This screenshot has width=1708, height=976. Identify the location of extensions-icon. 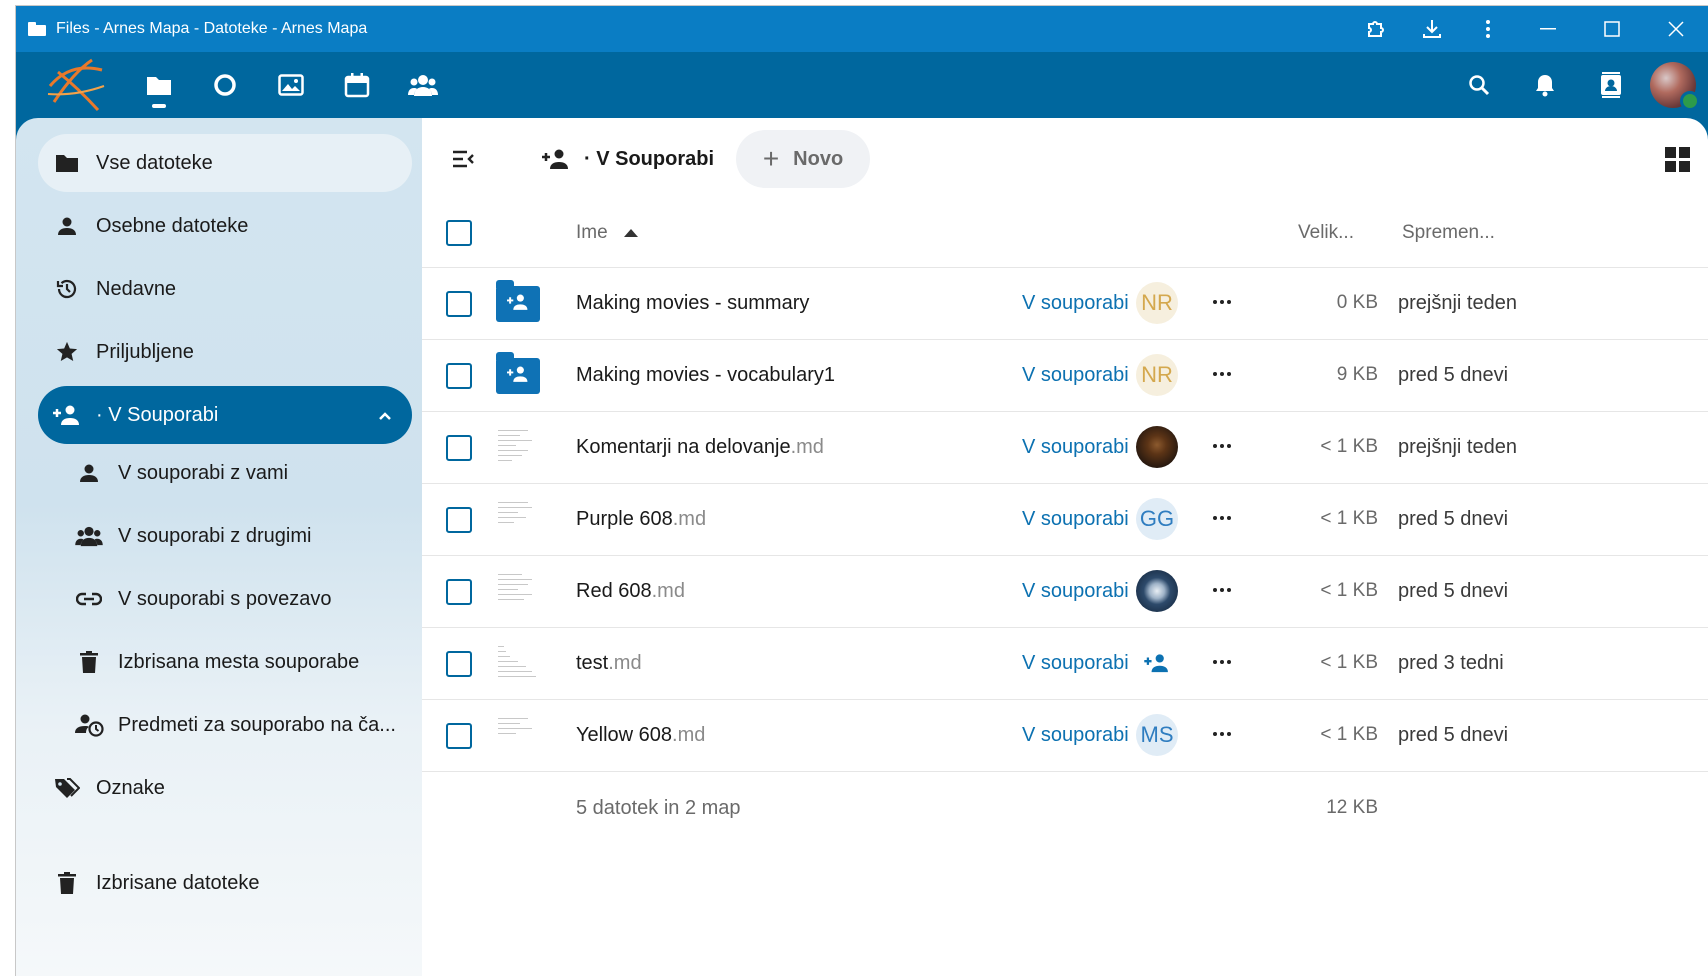
(1376, 29).